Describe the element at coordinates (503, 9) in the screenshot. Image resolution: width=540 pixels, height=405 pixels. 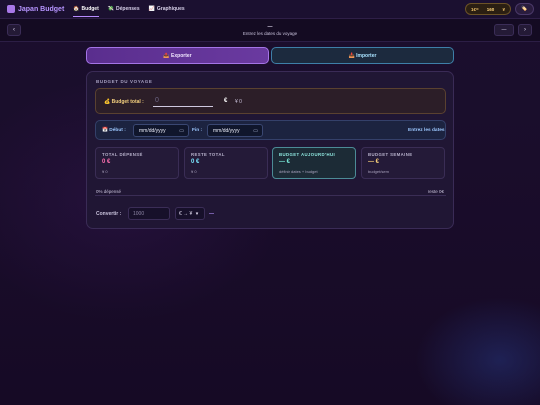
I see `rate-unit: ¥` at that location.